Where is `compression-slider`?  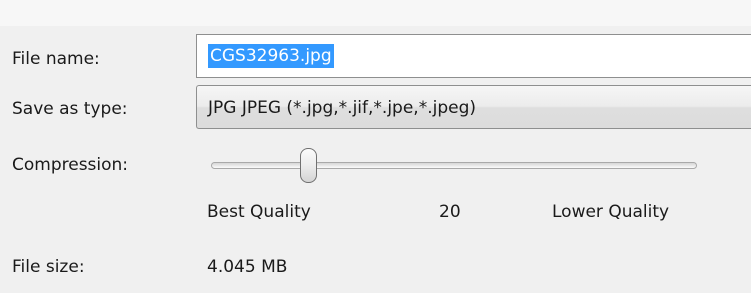
compression-slider is located at coordinates (454, 166).